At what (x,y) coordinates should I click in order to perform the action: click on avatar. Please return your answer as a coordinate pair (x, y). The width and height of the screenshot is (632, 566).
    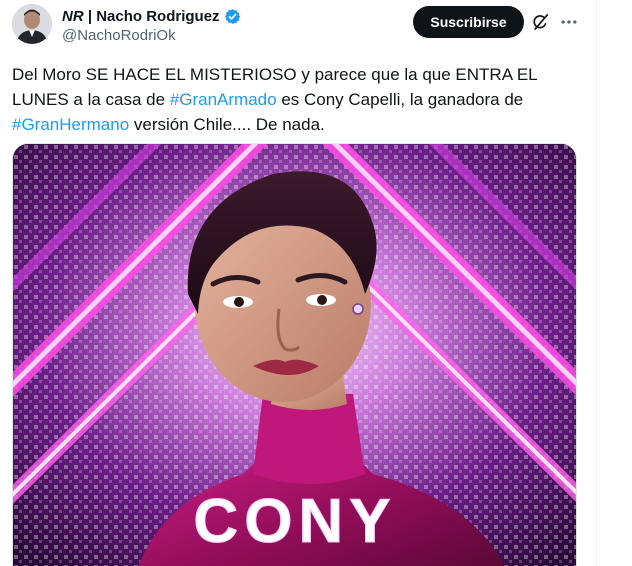
    Looking at the image, I should click on (32, 24).